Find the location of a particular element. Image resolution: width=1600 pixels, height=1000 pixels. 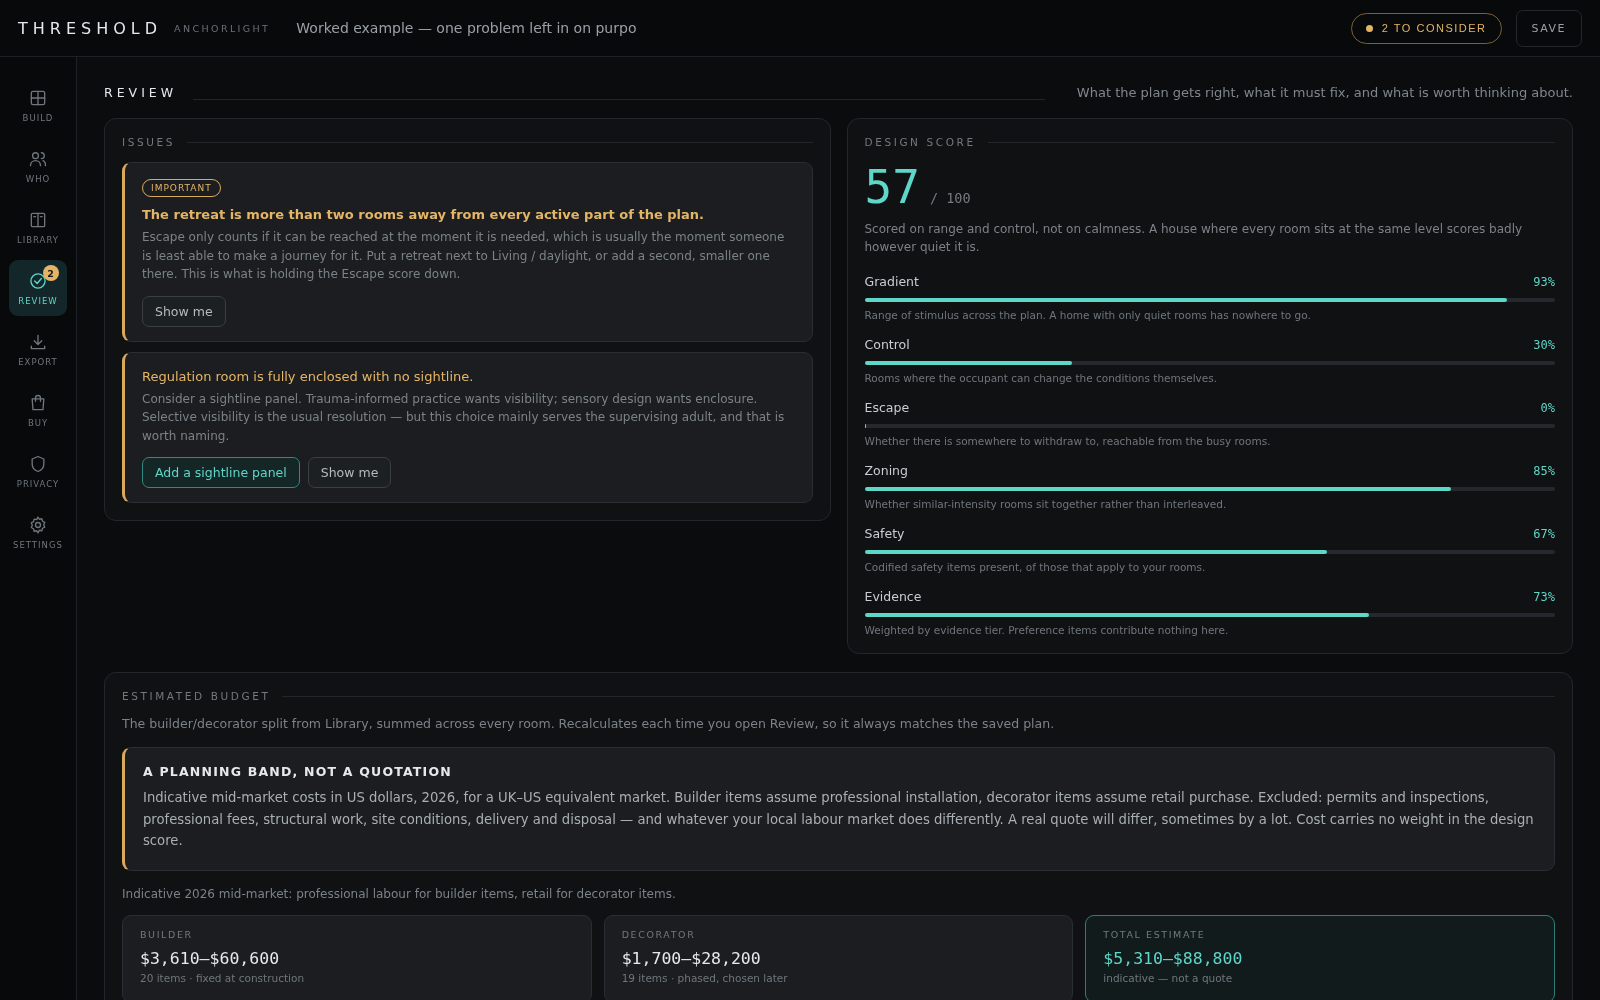

metric-description: Whether similar-intensity rooms sit together rather than interleaved. is located at coordinates (1046, 504).